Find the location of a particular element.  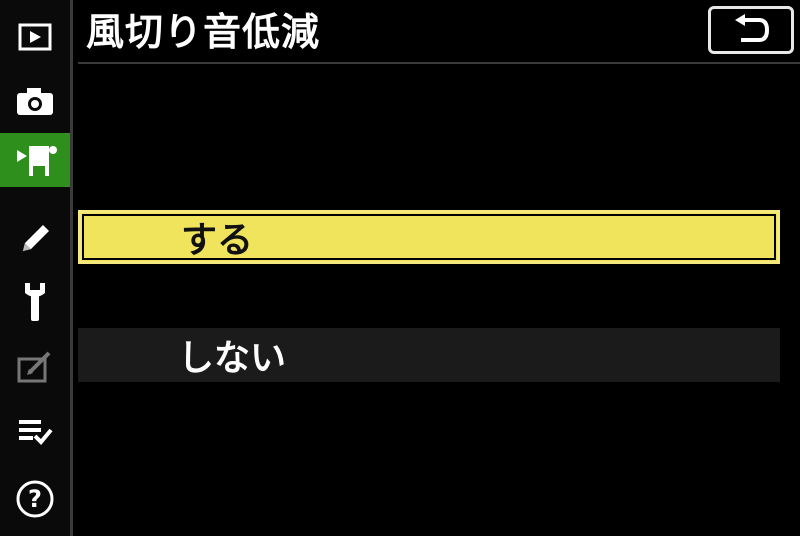

back-button is located at coordinates (751, 30).